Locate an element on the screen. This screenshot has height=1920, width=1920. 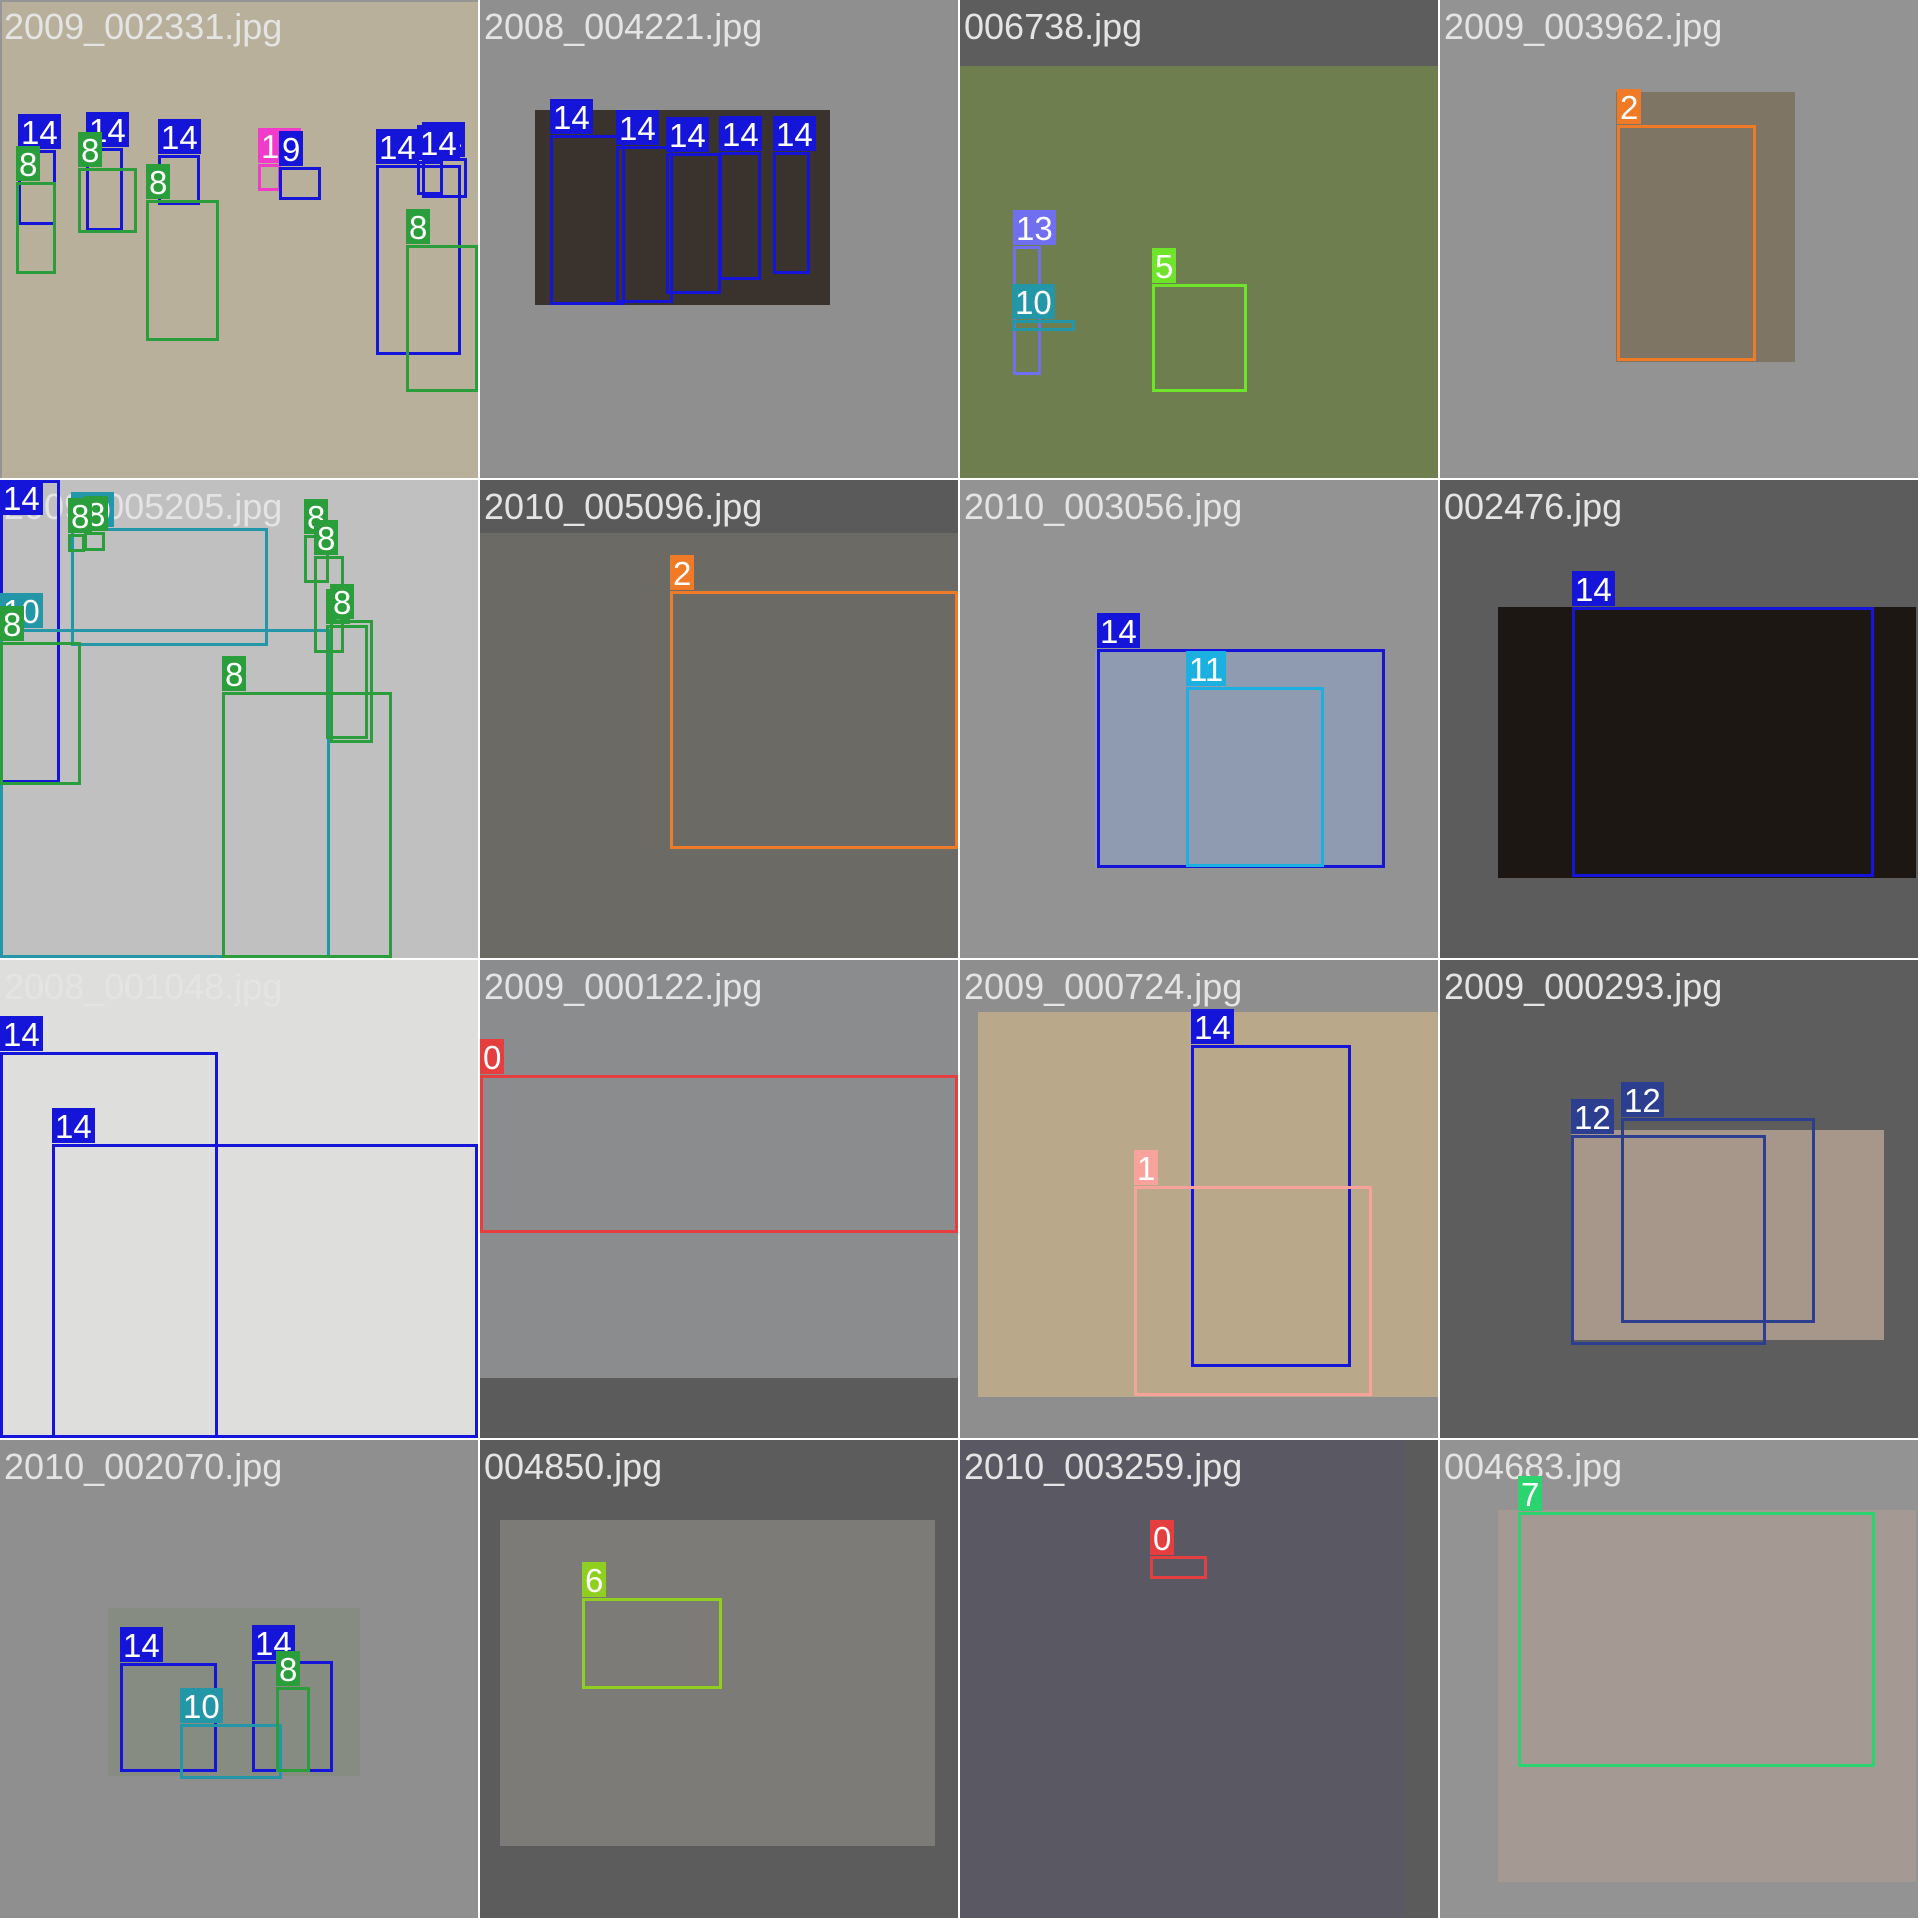
image-tile: 004683.jpg 7 is located at coordinates (1679, 1679).